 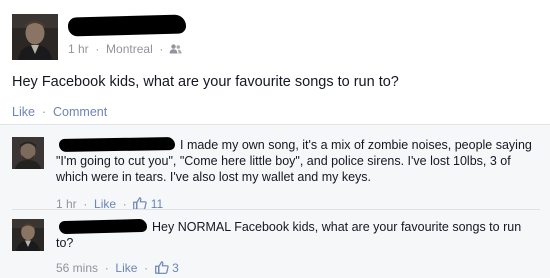 What do you see at coordinates (175, 49) in the screenshot?
I see `friends-icon` at bounding box center [175, 49].